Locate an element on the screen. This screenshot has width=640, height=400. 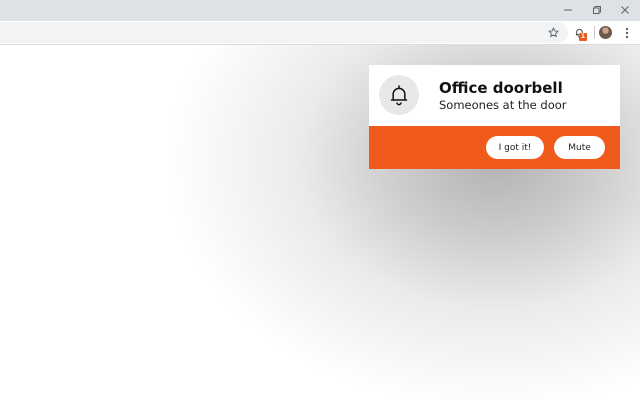
address-bar is located at coordinates (284, 32).